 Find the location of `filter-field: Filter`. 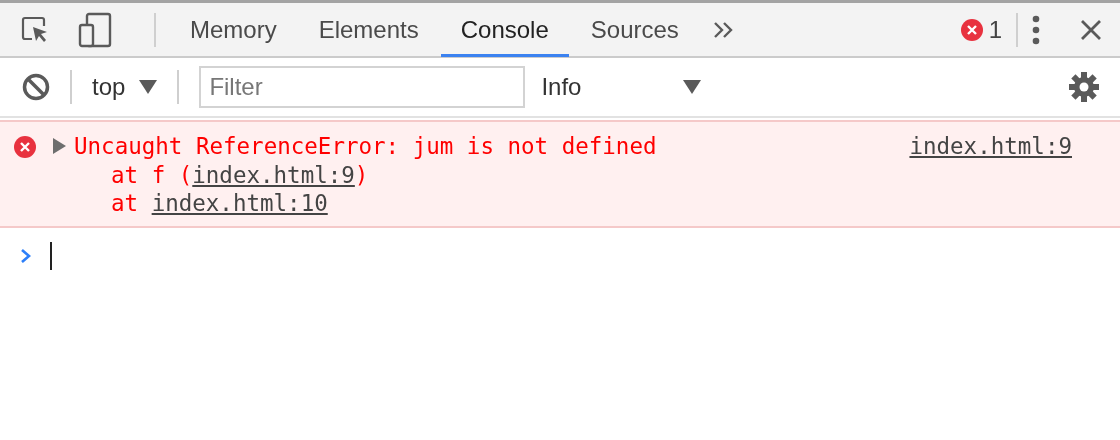

filter-field: Filter is located at coordinates (362, 87).